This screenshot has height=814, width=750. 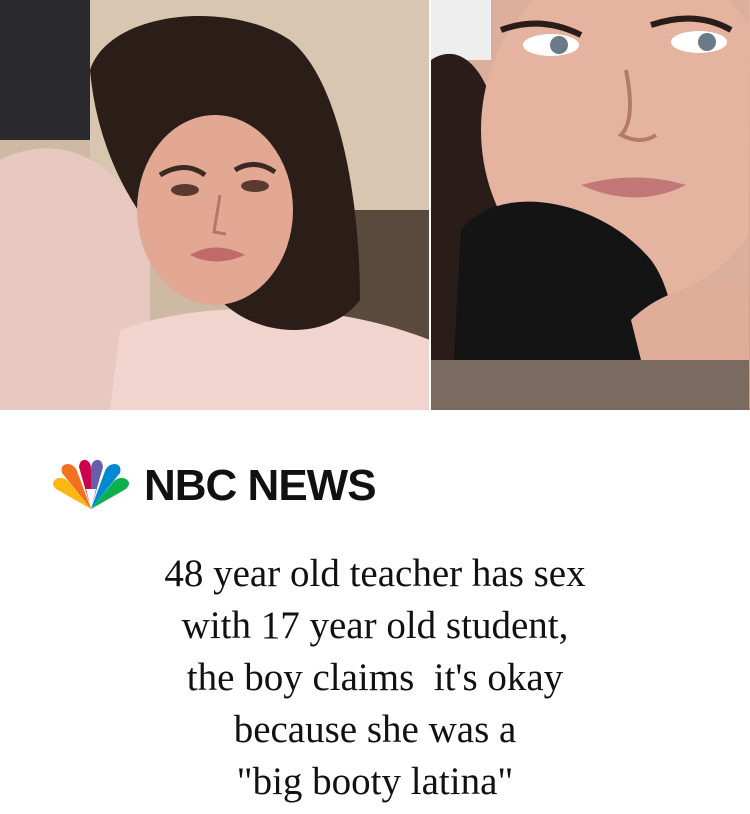 What do you see at coordinates (375, 729) in the screenshot?
I see `headline-line: because she was a` at bounding box center [375, 729].